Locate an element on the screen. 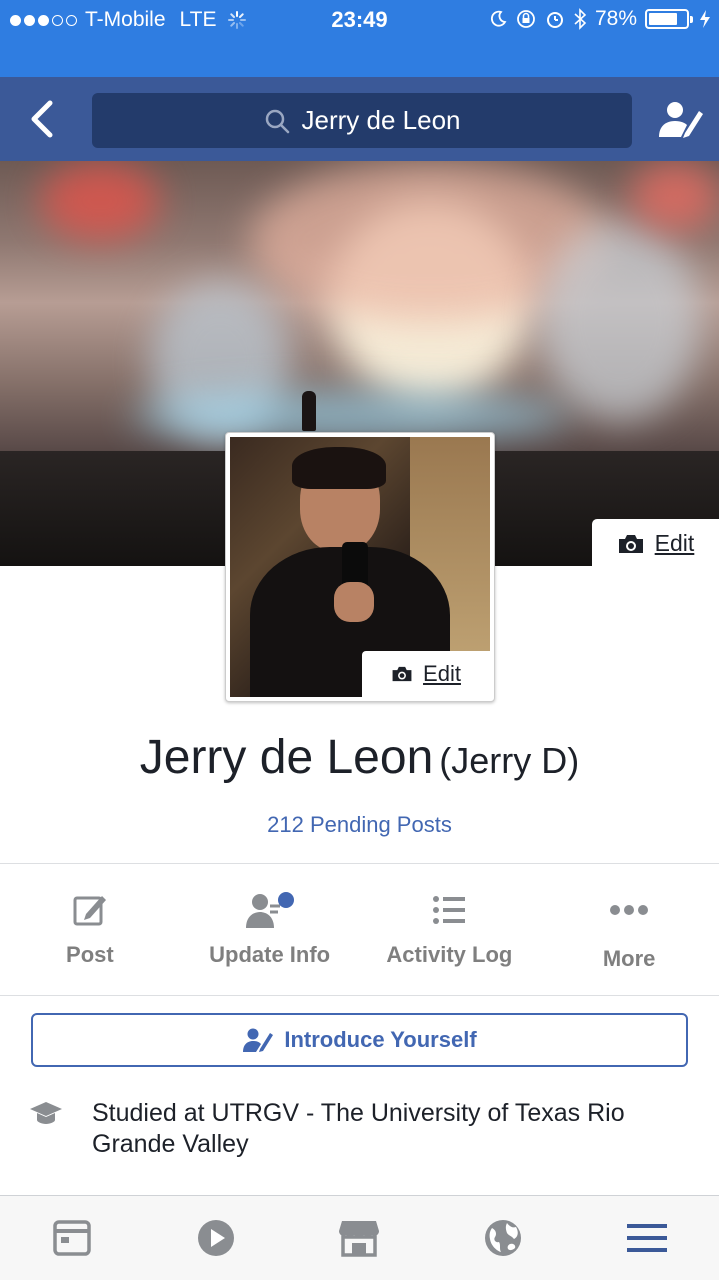  search-query: Jerry de Leon is located at coordinates (381, 120).